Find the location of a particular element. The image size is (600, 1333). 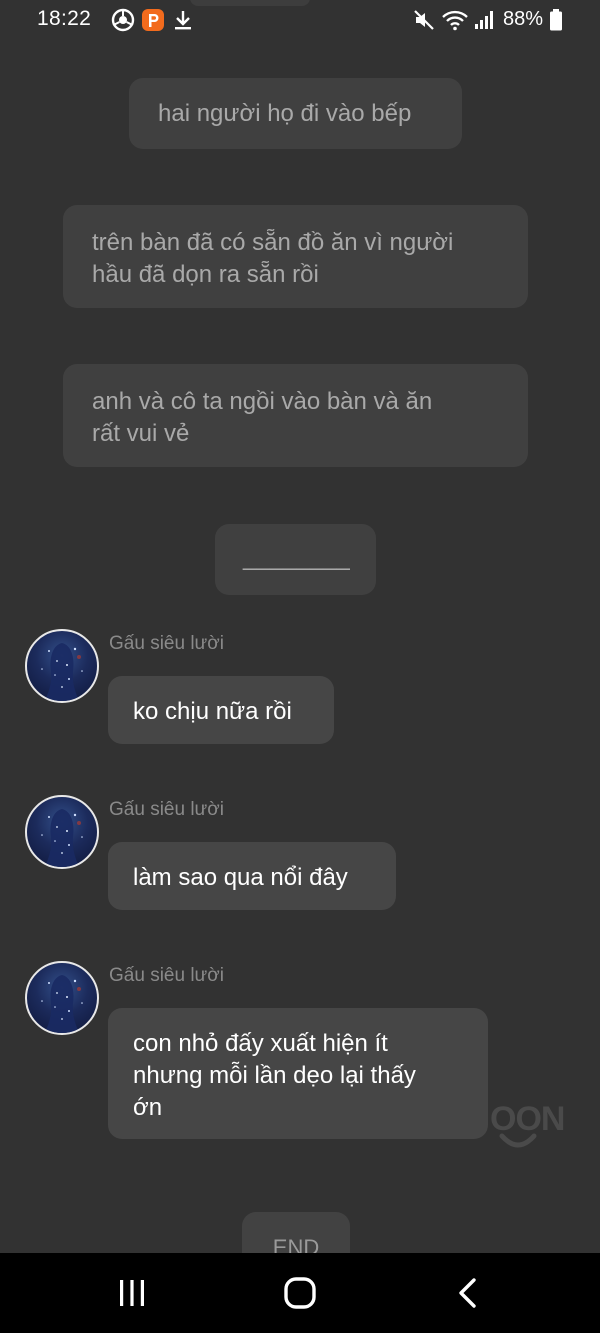

narration-line: trên bàn đã có sẵn đồ ăn vì người is located at coordinates (273, 242).